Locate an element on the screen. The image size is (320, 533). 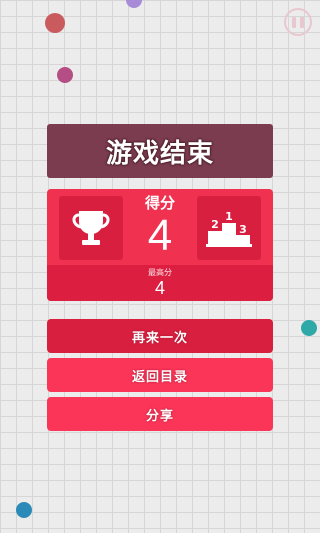
background-dot-purple is located at coordinates (134, 4).